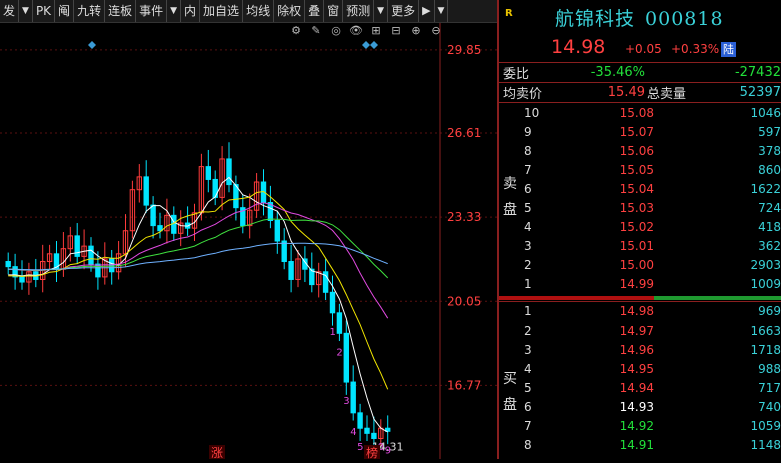 The width and height of the screenshot is (781, 463). Describe the element at coordinates (510, 378) in the screenshot. I see `buy-label-1: 买` at that location.